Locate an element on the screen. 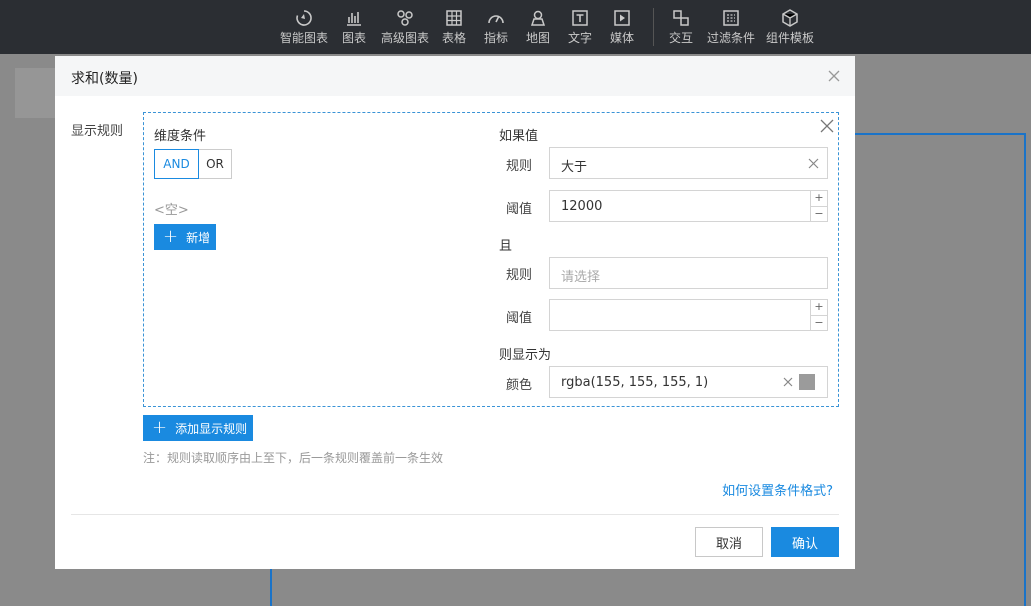  remove-rule-icon is located at coordinates (827, 126).